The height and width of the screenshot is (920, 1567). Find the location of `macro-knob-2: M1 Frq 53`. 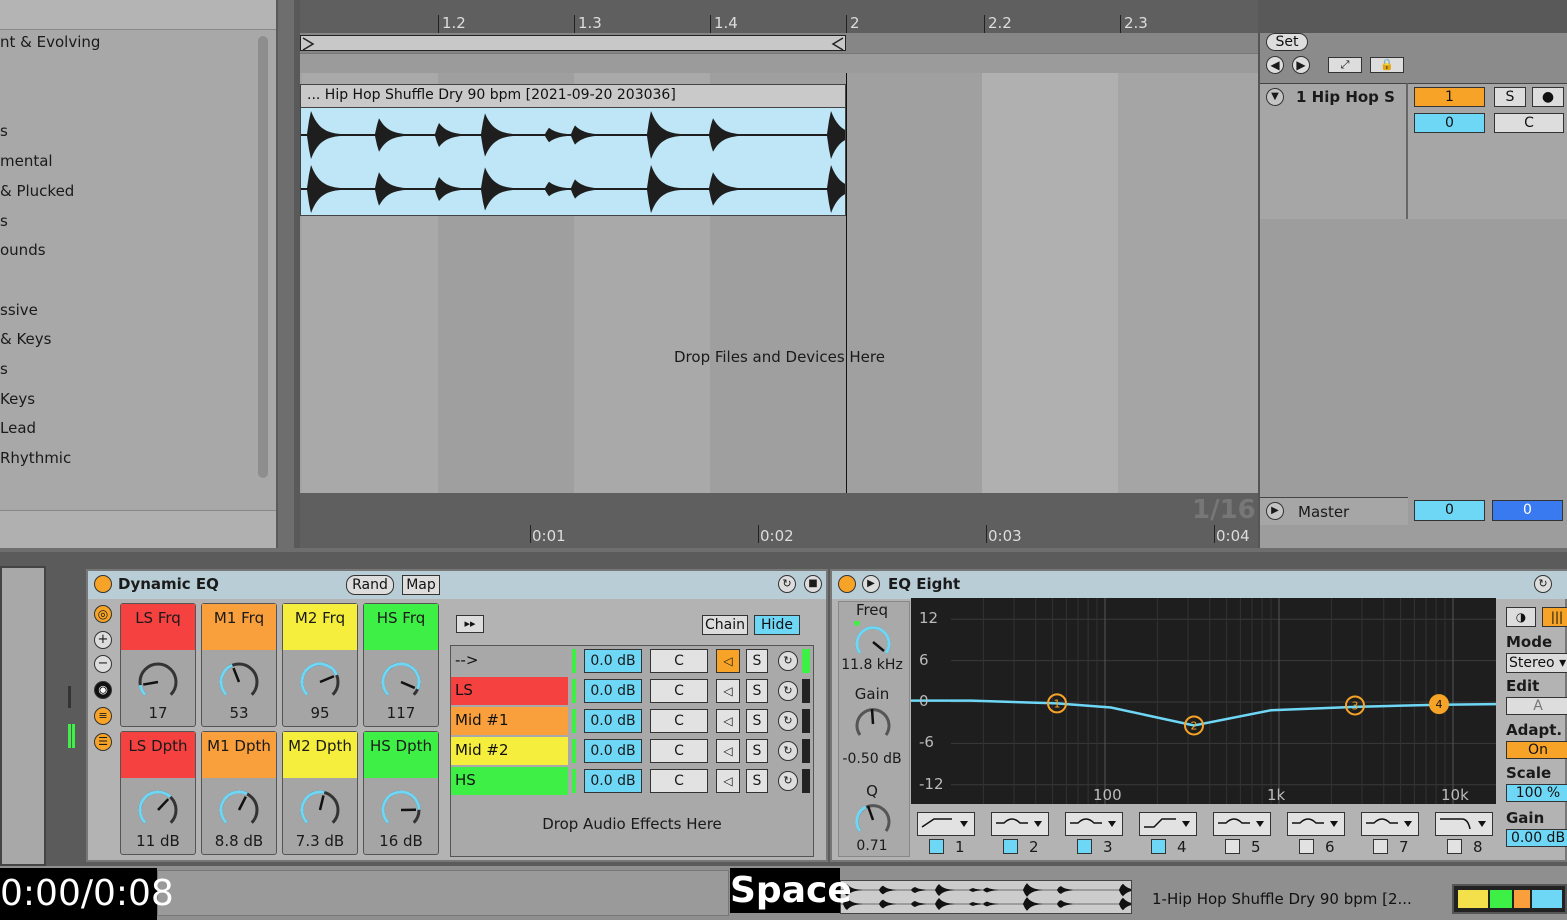

macro-knob-2: M1 Frq 53 is located at coordinates (239, 665).